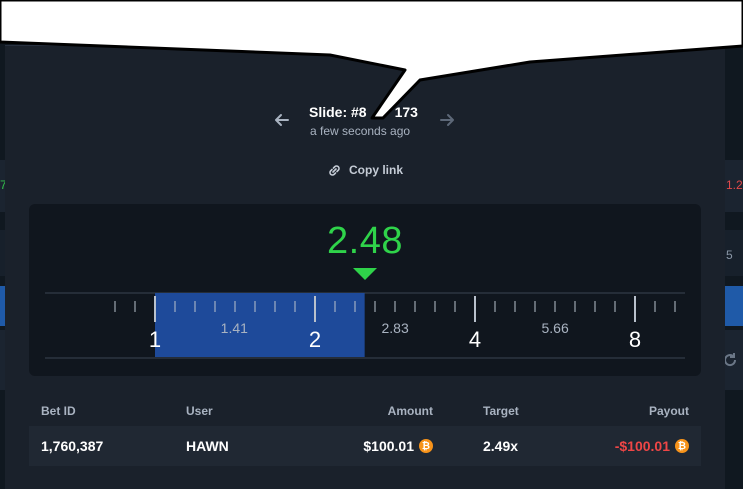 The image size is (743, 489). I want to click on slide-timestamp: a few seconds ago, so click(360, 131).